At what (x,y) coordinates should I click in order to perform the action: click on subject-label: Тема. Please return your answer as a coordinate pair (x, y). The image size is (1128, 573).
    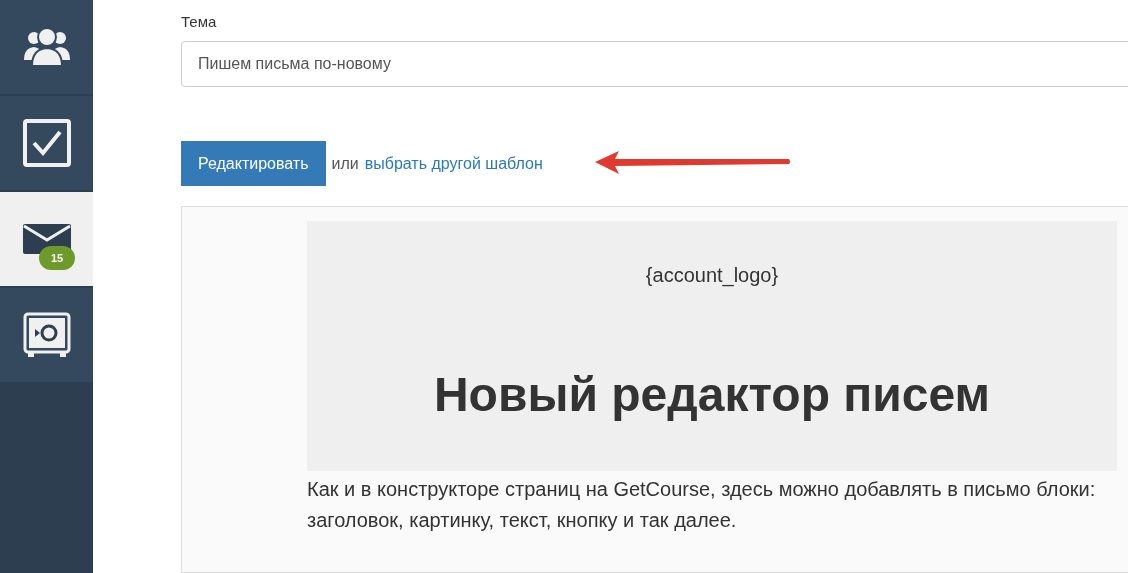
    Looking at the image, I should click on (199, 21).